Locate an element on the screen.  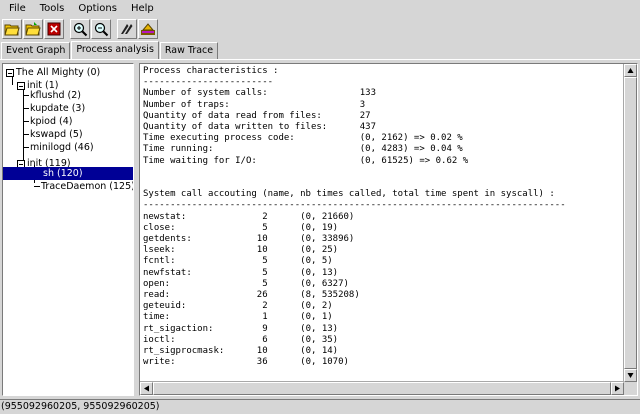
tree-line is located at coordinates (23, 126).